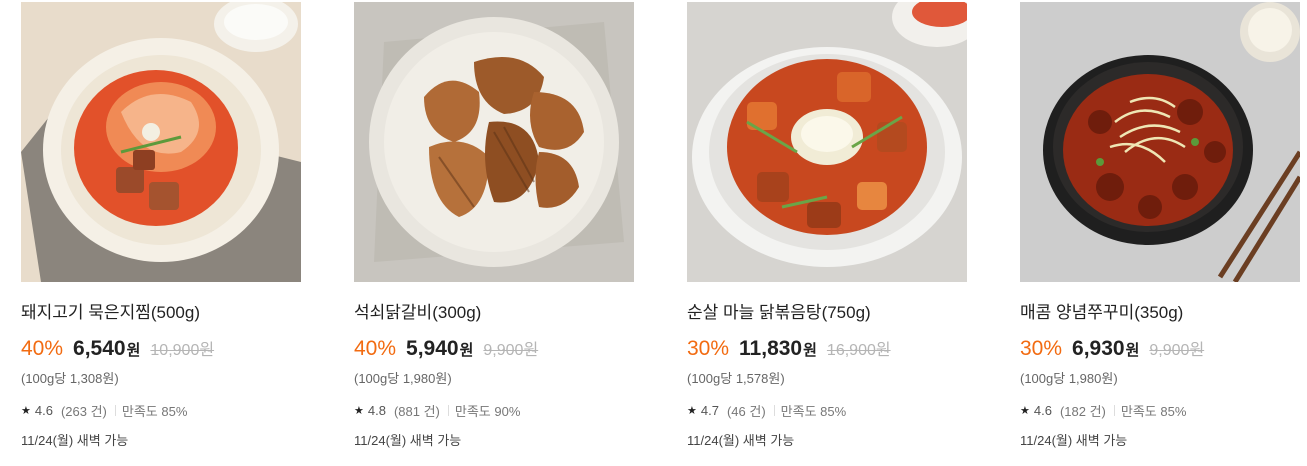 This screenshot has width=1307, height=466. What do you see at coordinates (432, 348) in the screenshot?
I see `sale-price: 5,940` at bounding box center [432, 348].